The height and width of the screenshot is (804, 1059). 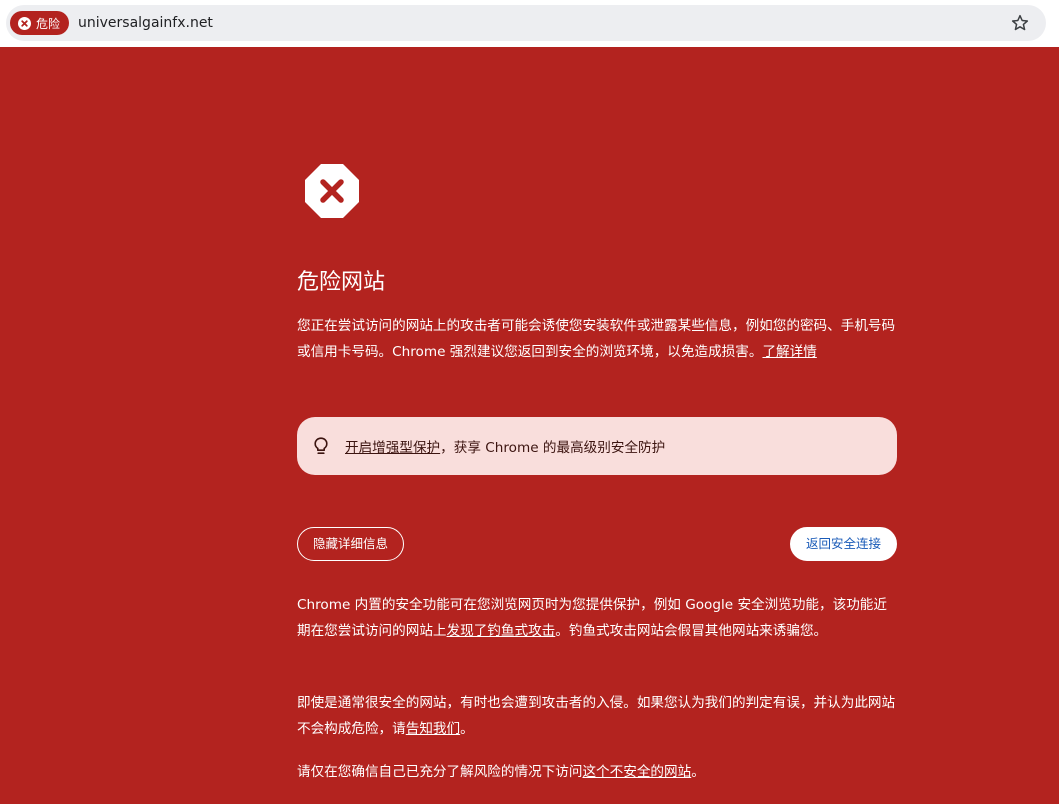 What do you see at coordinates (467, 729) in the screenshot?
I see `details-p2-text-end: 。` at bounding box center [467, 729].